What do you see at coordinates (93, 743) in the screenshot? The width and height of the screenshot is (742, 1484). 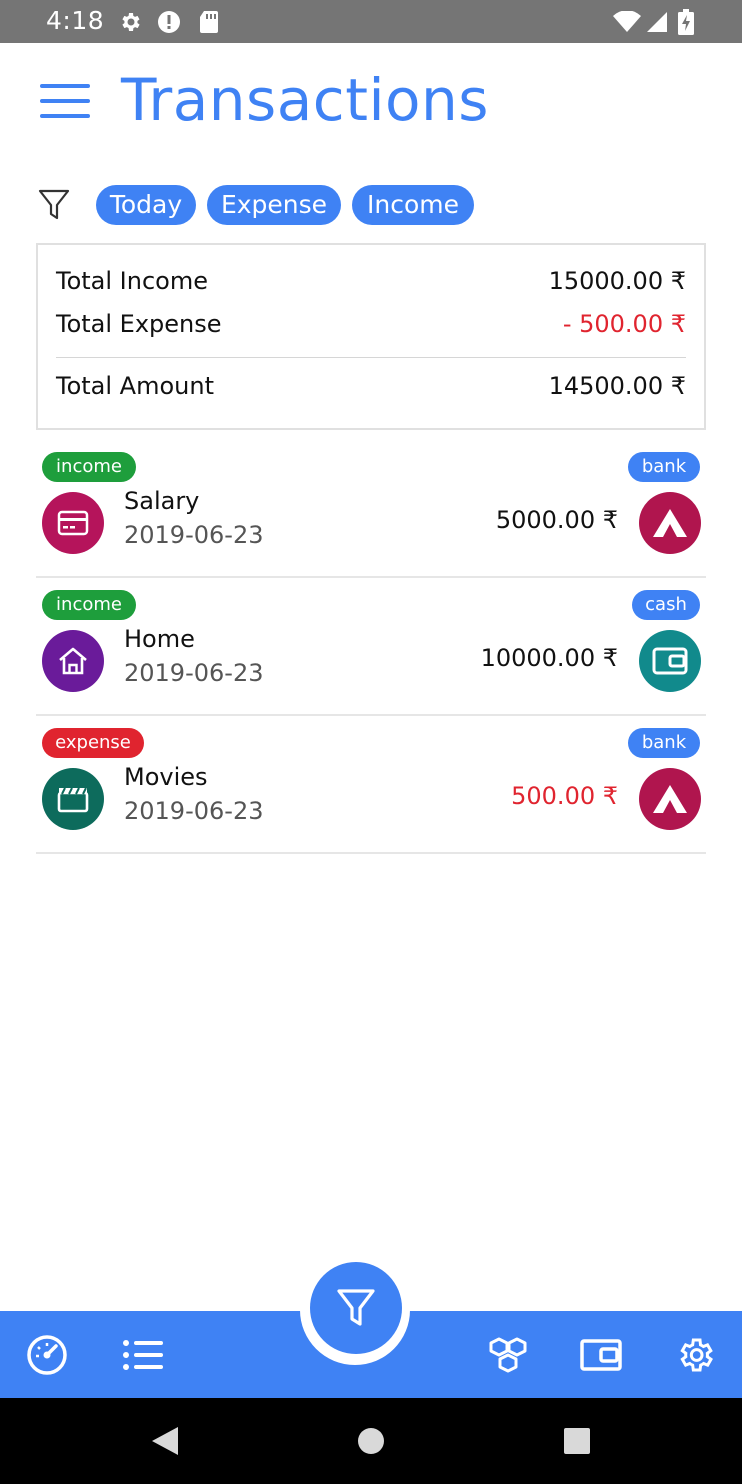 I see `transaction-type-tag: expense` at bounding box center [93, 743].